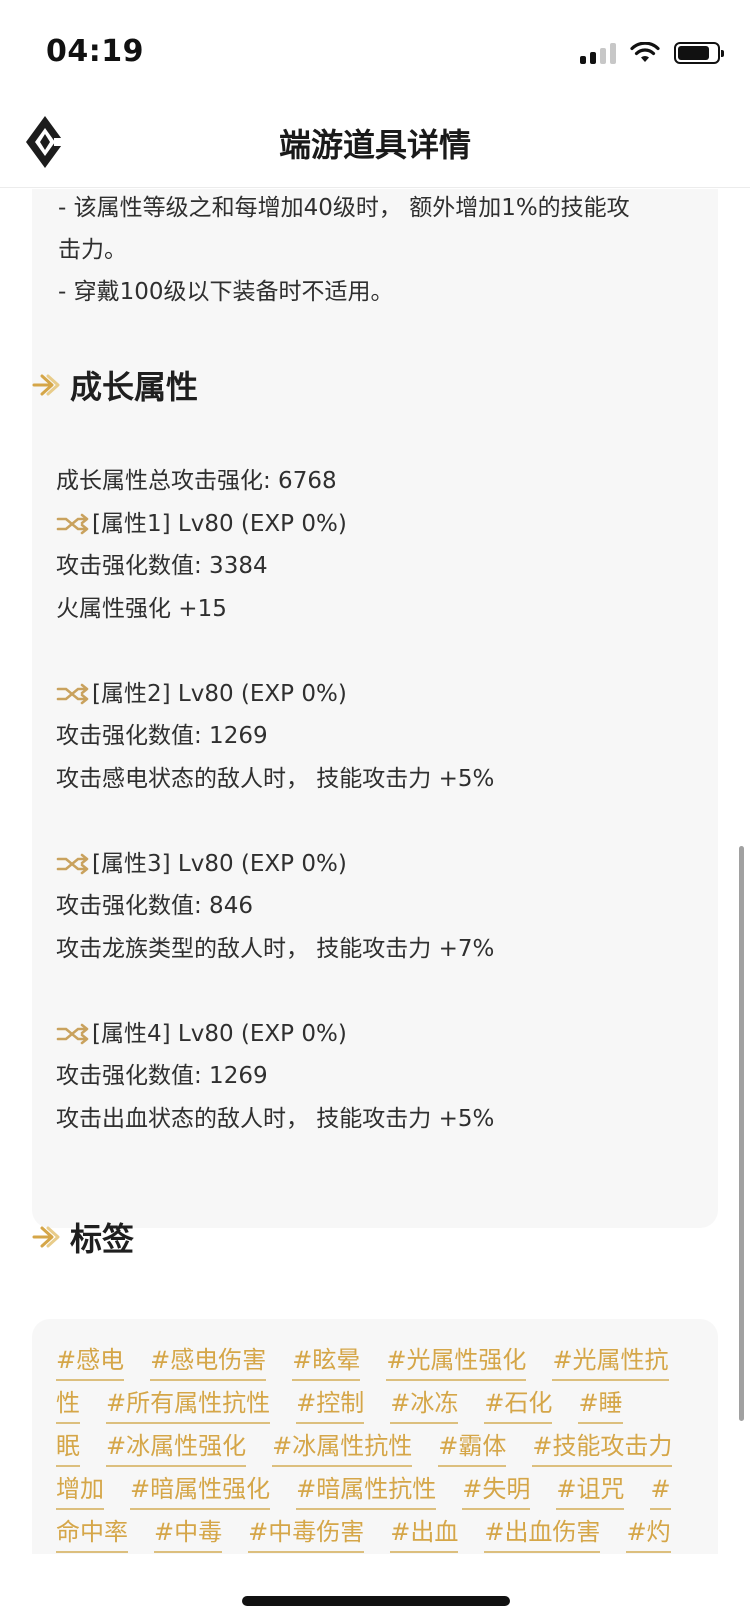 This screenshot has height=1624, width=750. Describe the element at coordinates (496, 1490) in the screenshot. I see `tag-link: #失明` at that location.